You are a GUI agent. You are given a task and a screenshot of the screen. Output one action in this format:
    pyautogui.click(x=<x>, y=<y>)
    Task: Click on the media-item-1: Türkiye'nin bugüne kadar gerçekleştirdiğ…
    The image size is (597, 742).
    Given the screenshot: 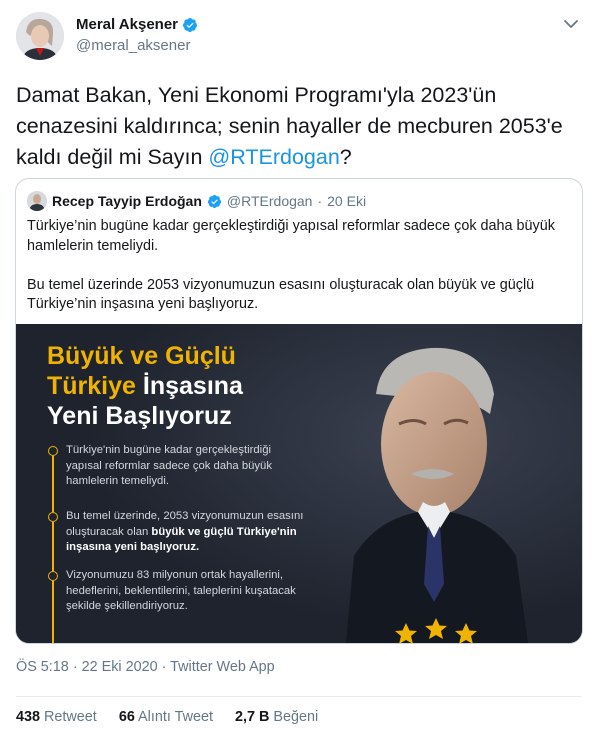 What is the action you would take?
    pyautogui.click(x=169, y=465)
    